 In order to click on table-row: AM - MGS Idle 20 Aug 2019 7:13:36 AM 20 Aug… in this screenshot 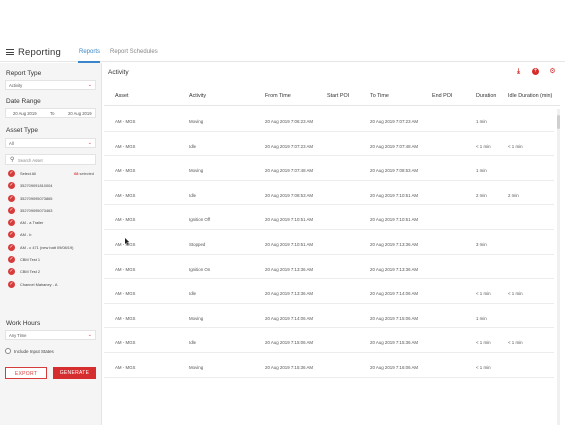, I will do `click(329, 291)`.